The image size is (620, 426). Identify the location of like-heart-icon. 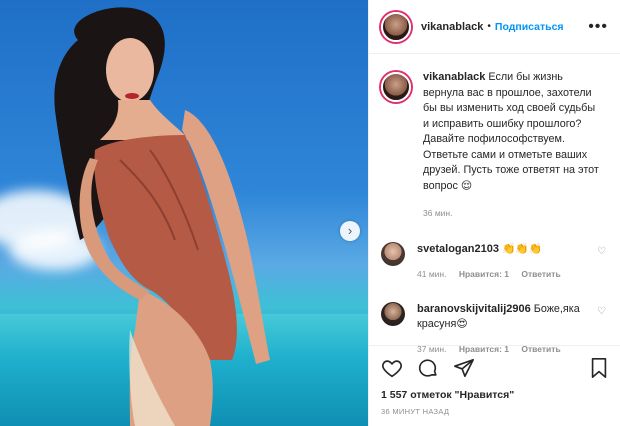
(392, 368).